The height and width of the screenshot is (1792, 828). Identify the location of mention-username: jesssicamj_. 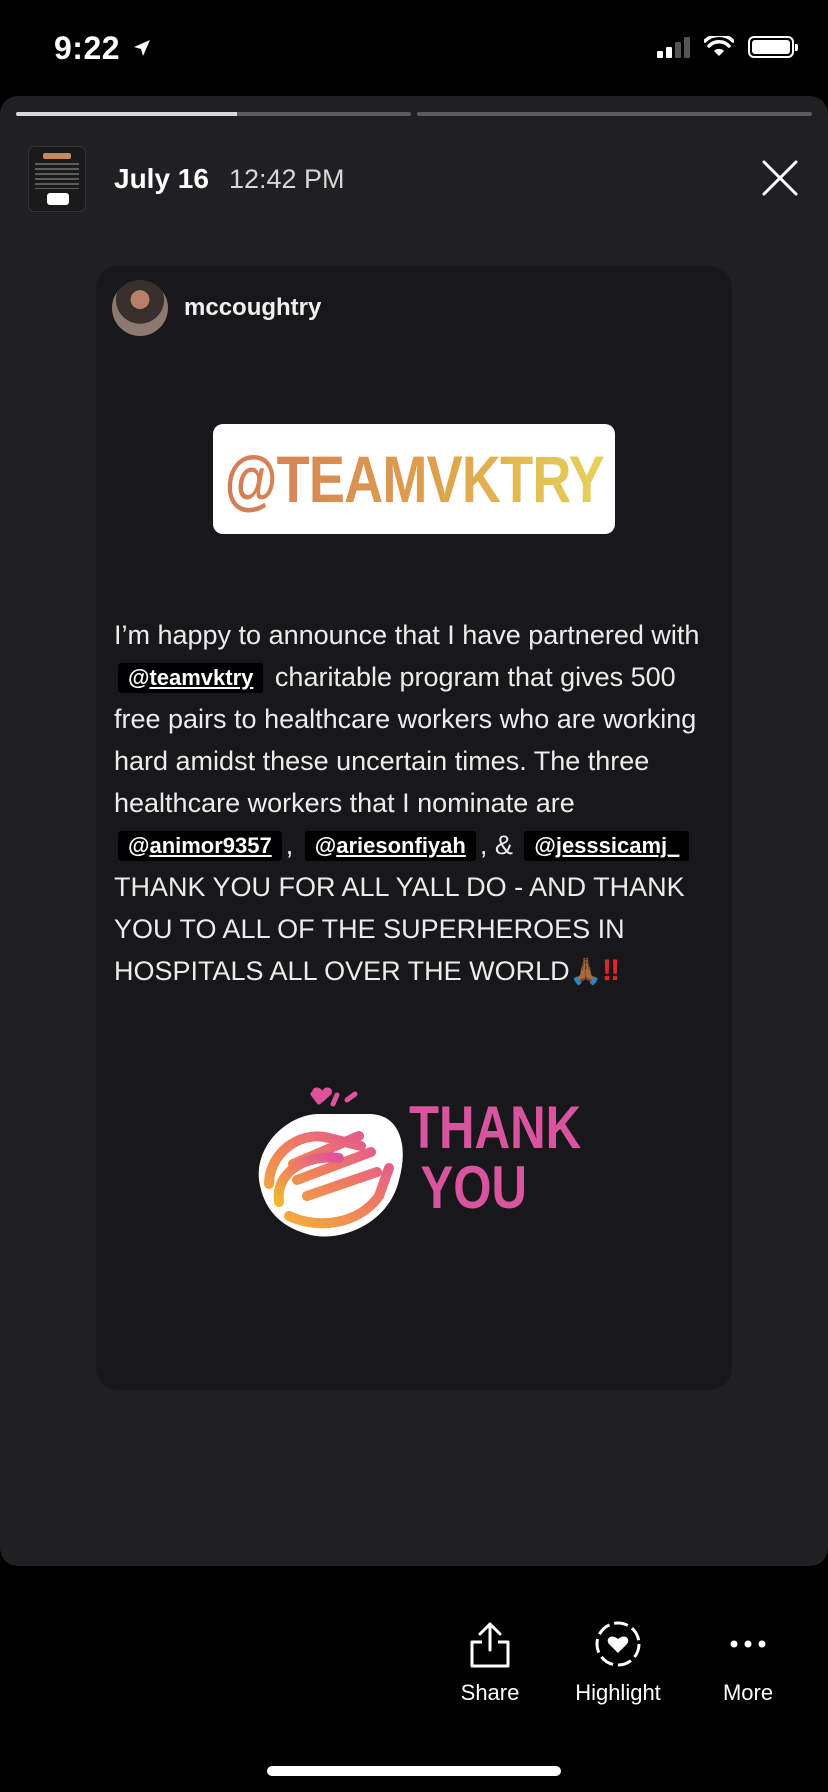
(617, 845).